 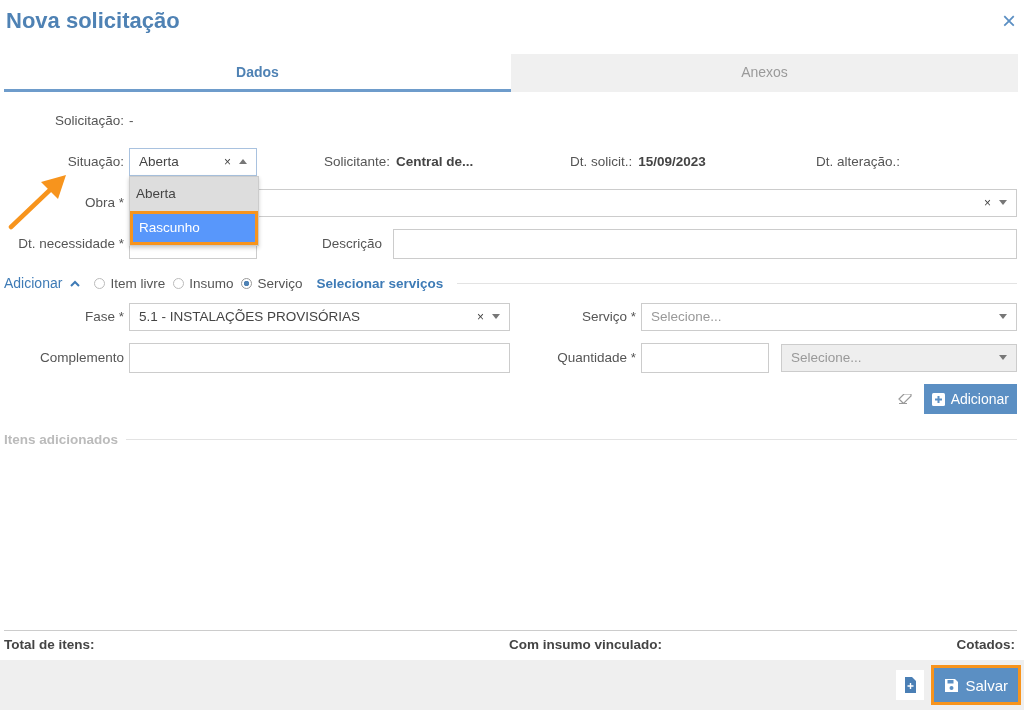 I want to click on field-label: Dt. alteração.:, so click(x=858, y=161).